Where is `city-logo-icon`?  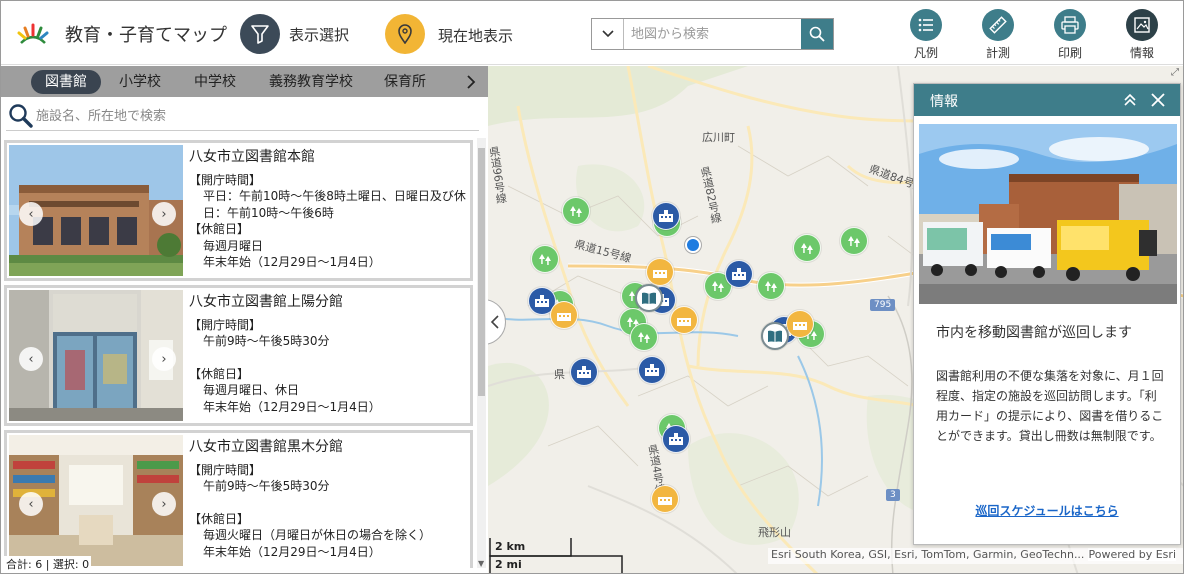 city-logo-icon is located at coordinates (33, 33).